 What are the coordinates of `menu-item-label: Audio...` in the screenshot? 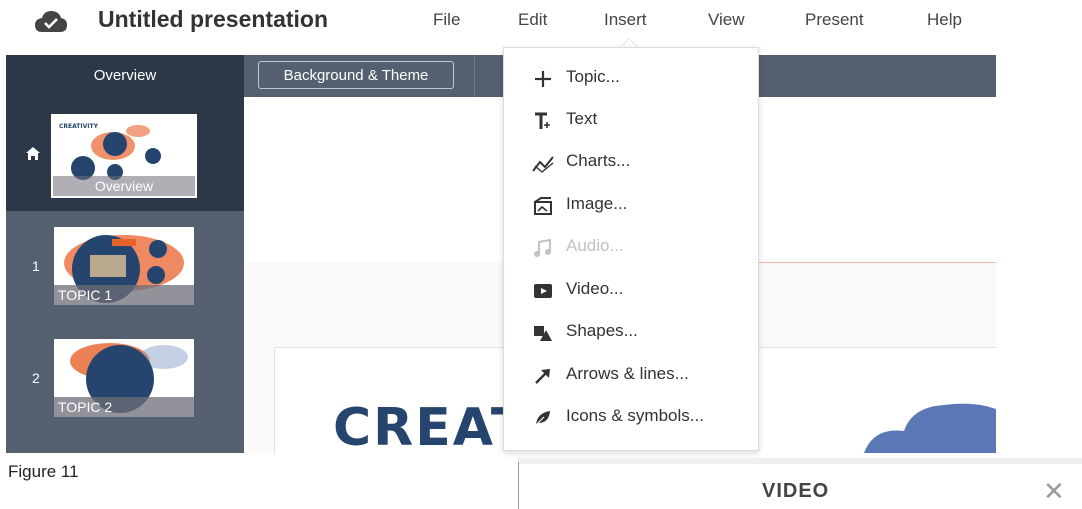 It's located at (595, 245).